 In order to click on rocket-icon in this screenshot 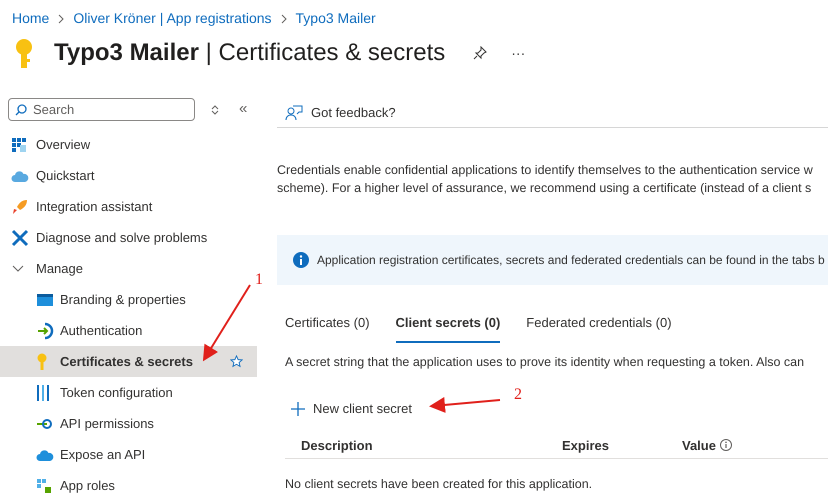, I will do `click(20, 207)`.